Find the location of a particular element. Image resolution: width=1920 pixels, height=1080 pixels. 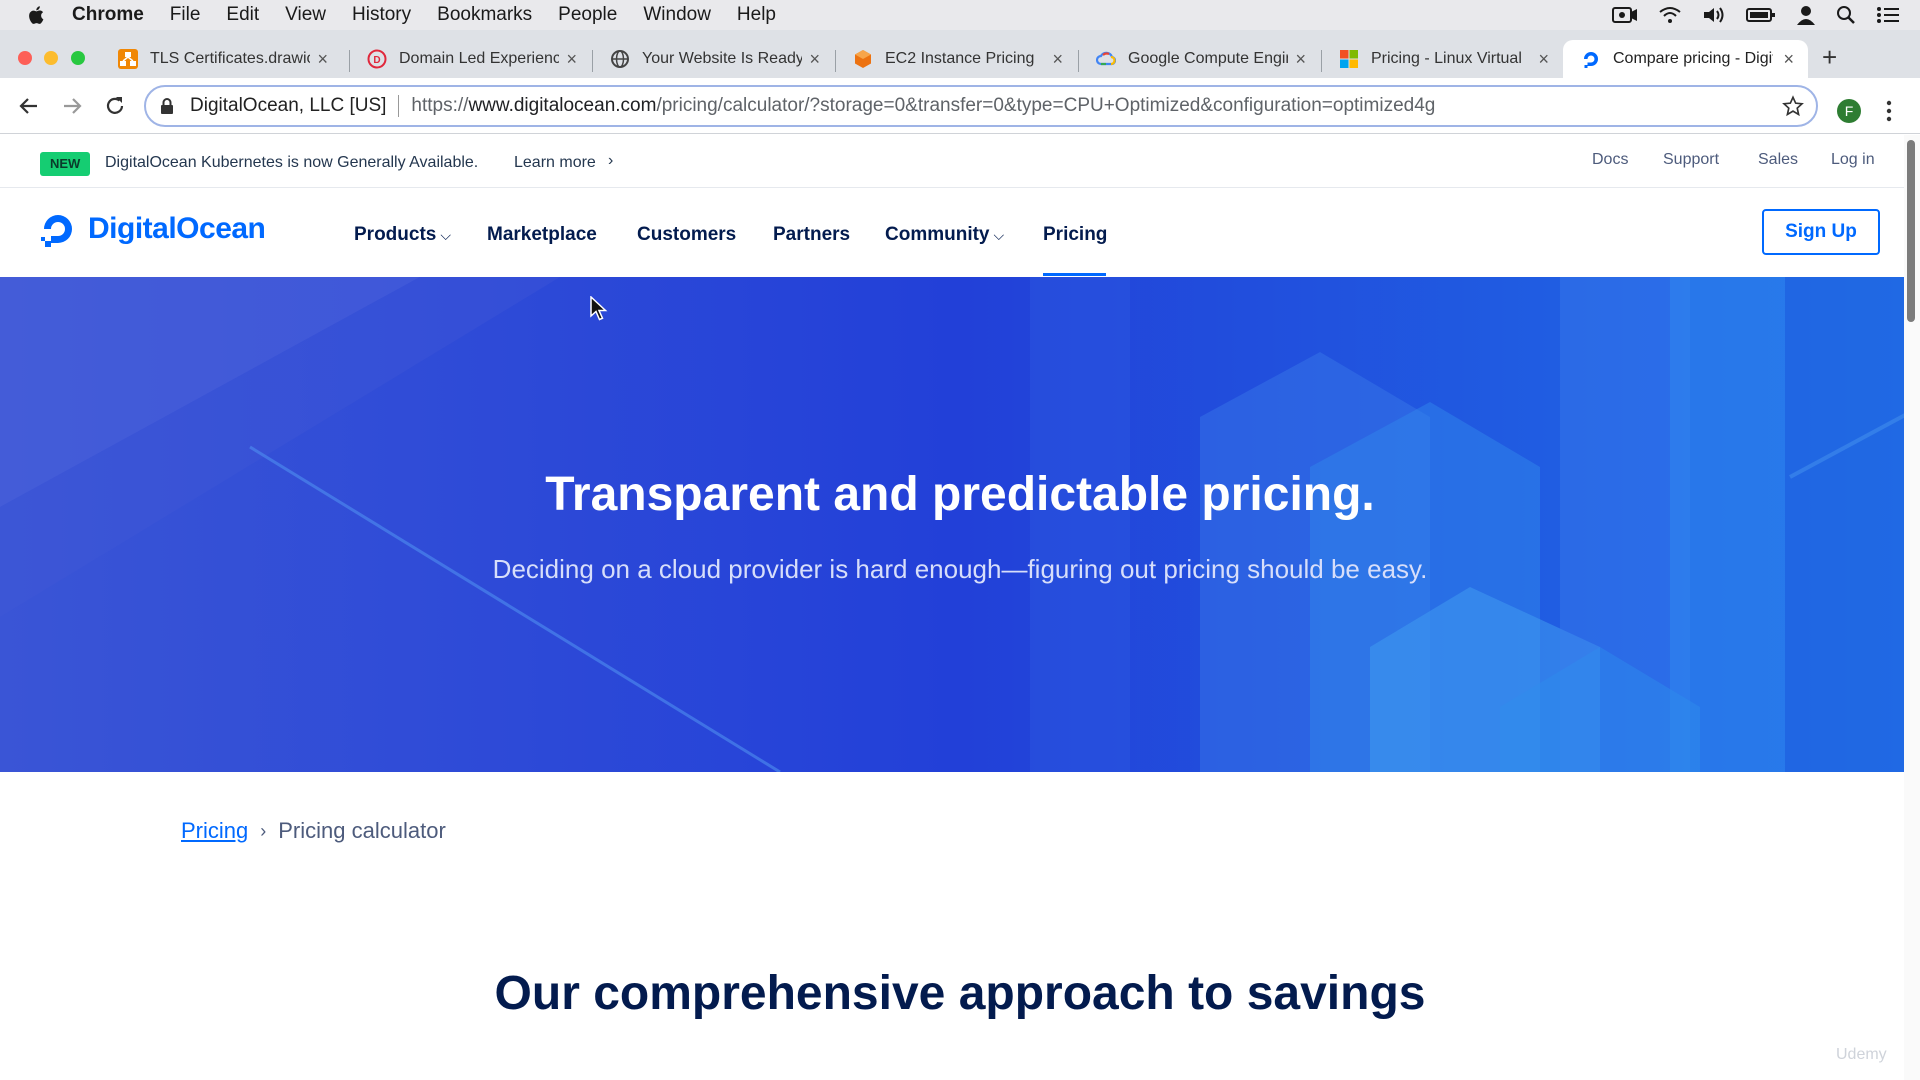

url-scheme: https:// is located at coordinates (440, 105).